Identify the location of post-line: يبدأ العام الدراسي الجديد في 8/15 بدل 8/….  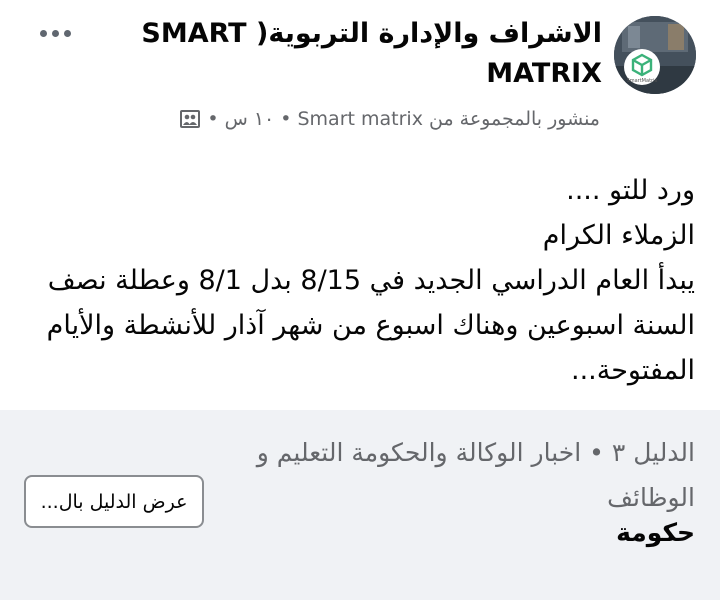
(371, 280).